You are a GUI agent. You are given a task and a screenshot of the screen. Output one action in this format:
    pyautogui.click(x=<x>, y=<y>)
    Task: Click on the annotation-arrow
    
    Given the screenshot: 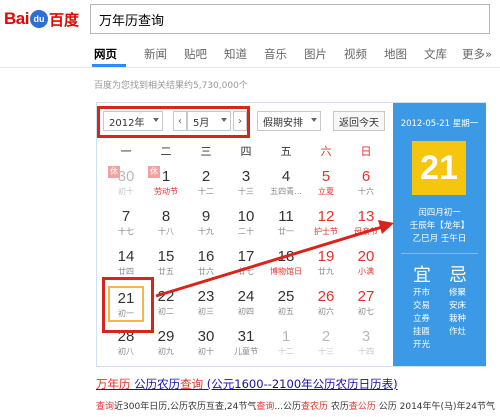 What is the action you would take?
    pyautogui.click(x=274, y=259)
    